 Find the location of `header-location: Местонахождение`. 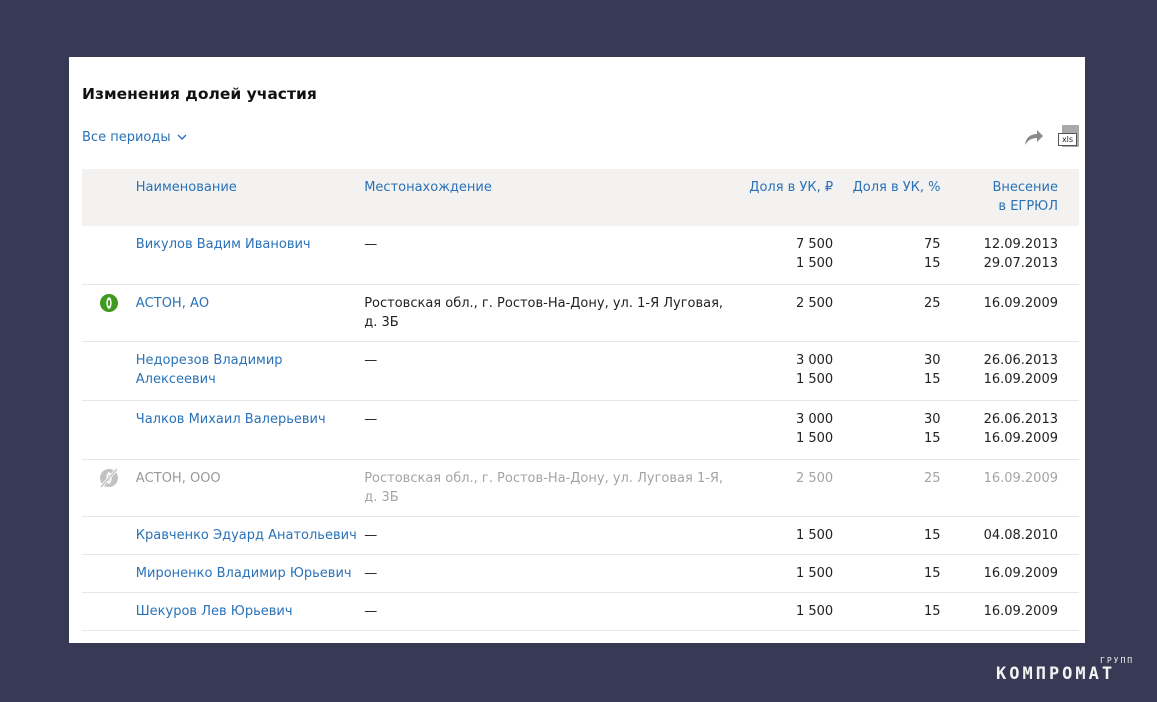

header-location: Местонахождение is located at coordinates (549, 197).